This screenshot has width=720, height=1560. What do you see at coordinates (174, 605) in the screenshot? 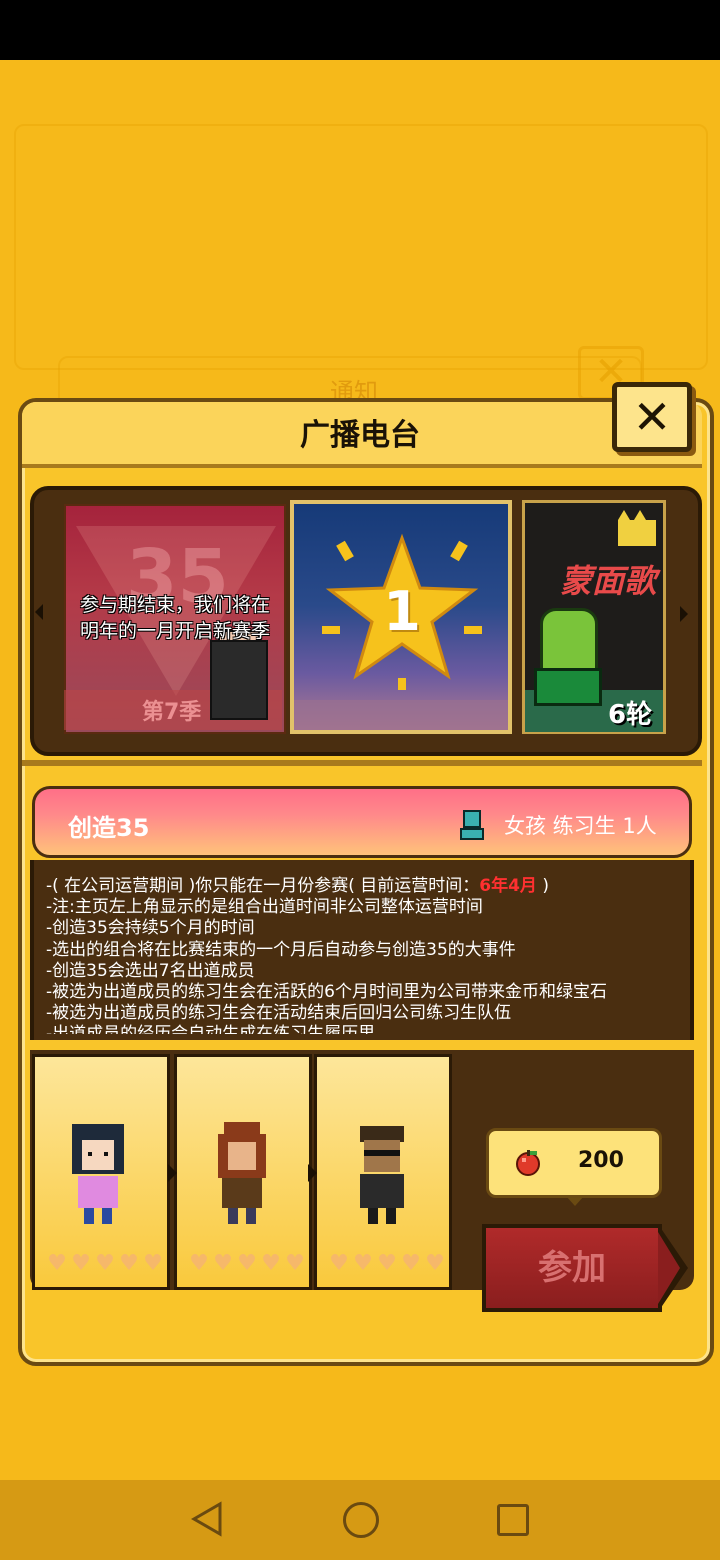
I see `message-line-1: 参与期结束，我们将在` at bounding box center [174, 605].